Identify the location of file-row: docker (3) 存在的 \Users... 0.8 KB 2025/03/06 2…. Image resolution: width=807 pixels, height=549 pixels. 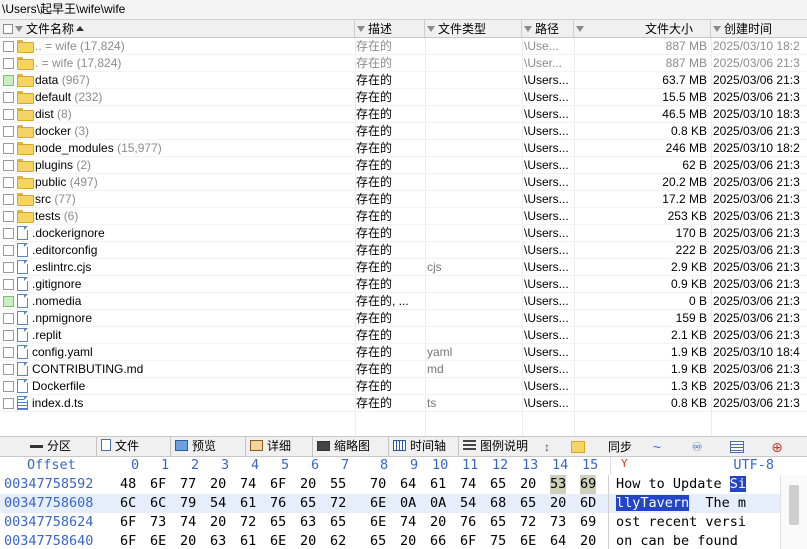
(403, 131).